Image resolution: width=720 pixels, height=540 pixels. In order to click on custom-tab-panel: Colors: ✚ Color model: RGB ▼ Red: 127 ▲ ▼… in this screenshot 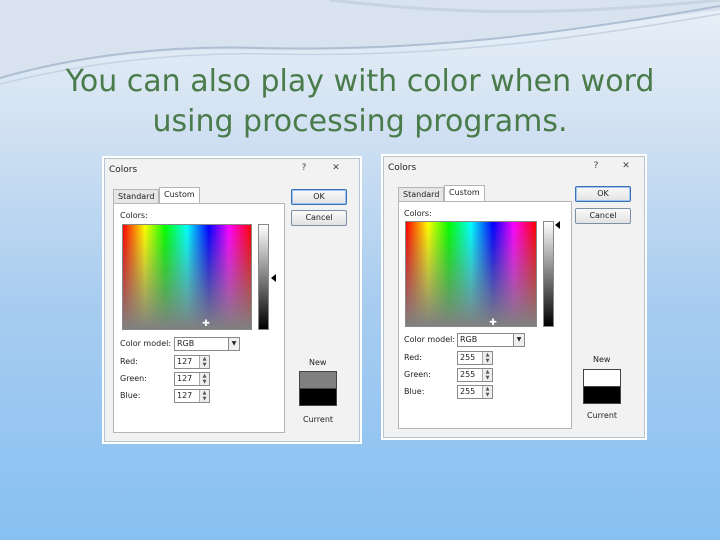, I will do `click(199, 318)`.